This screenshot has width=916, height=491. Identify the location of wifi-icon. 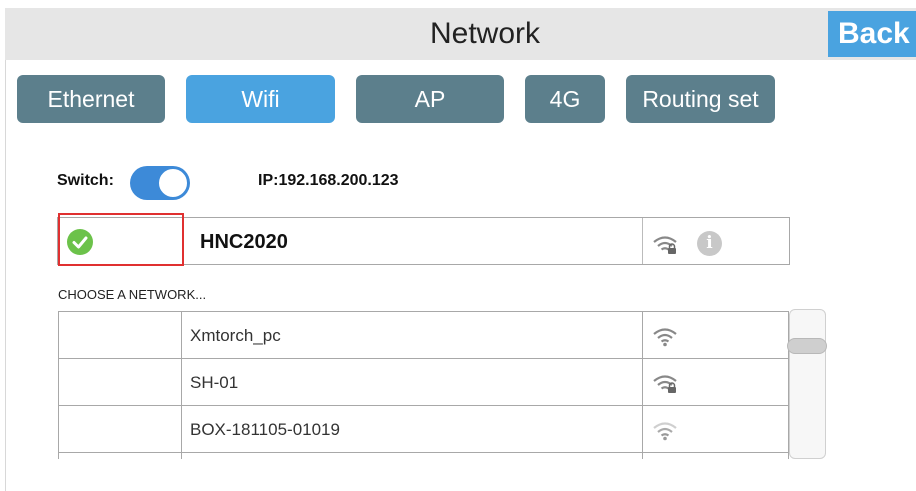
(665, 337).